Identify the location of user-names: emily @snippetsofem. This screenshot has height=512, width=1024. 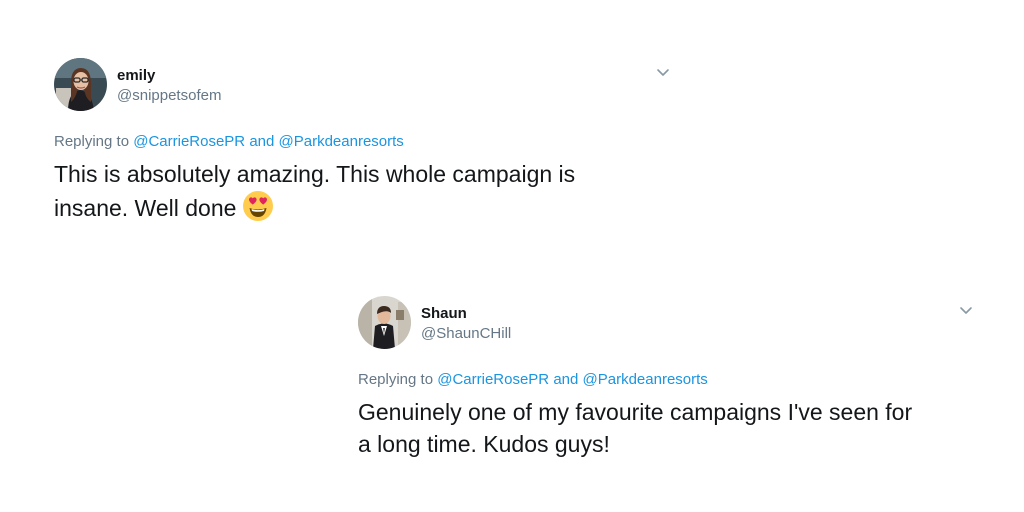
(169, 85).